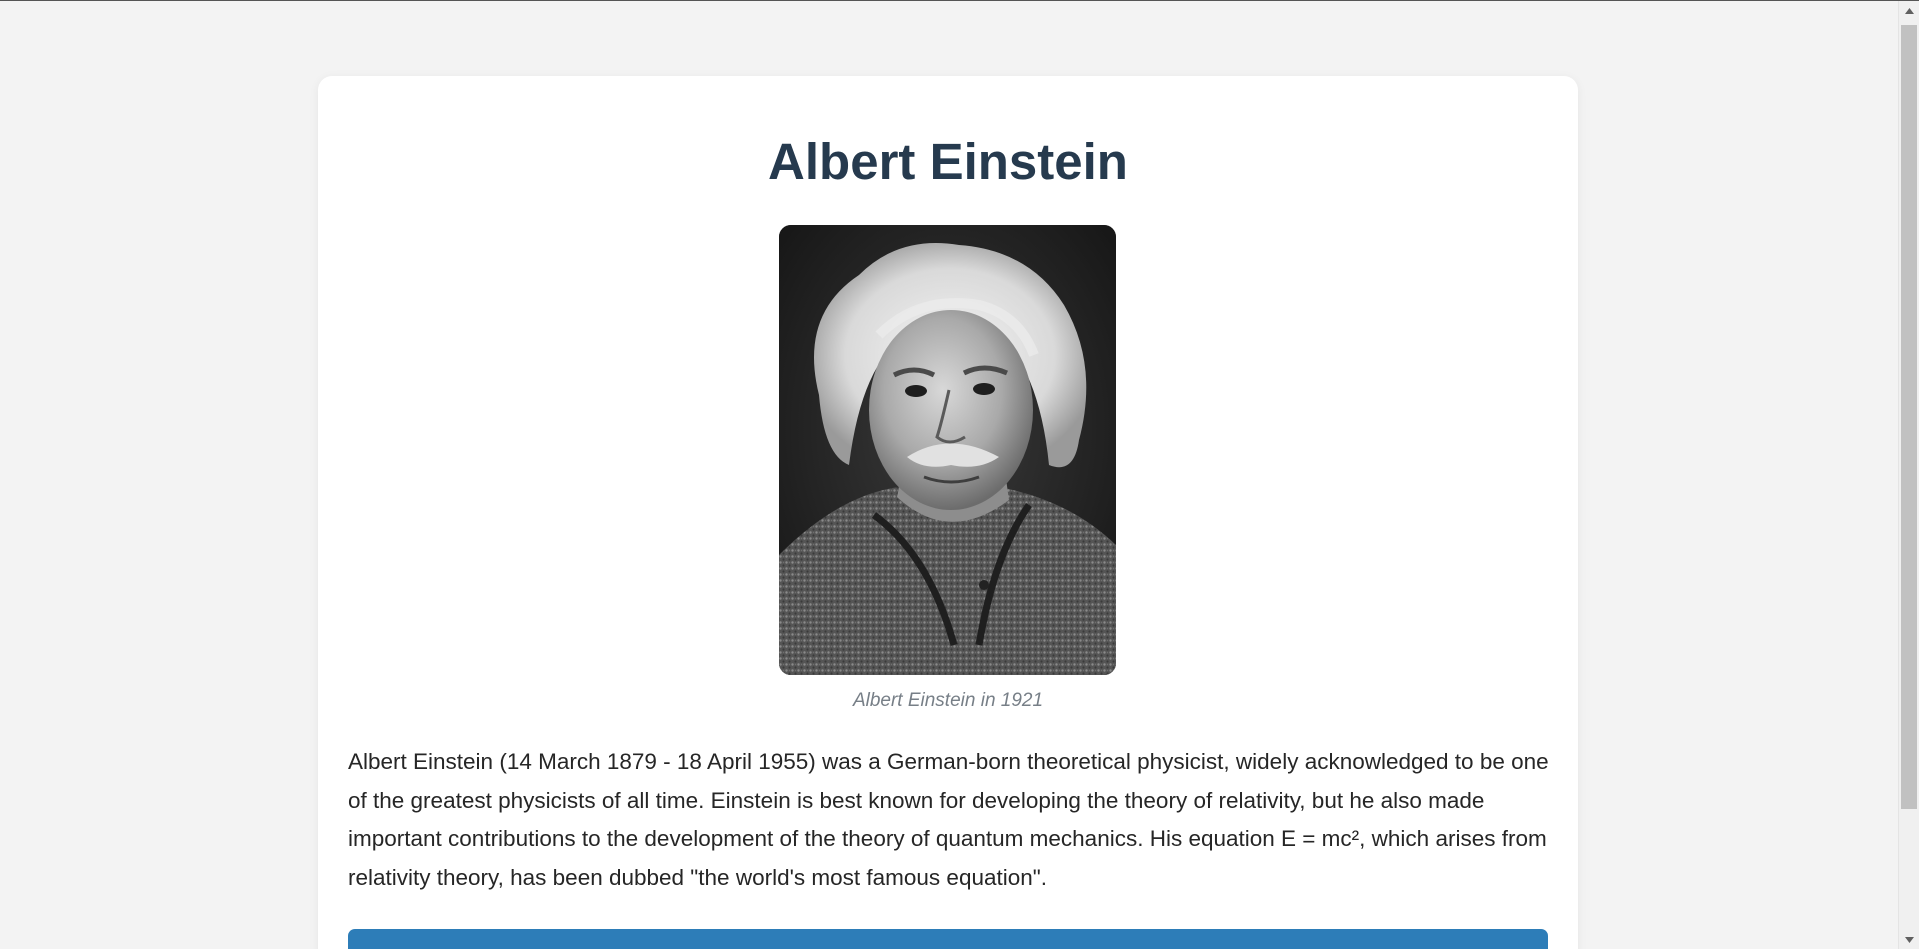 This screenshot has height=949, width=1919. I want to click on vertical-scrollbar, so click(1908, 475).